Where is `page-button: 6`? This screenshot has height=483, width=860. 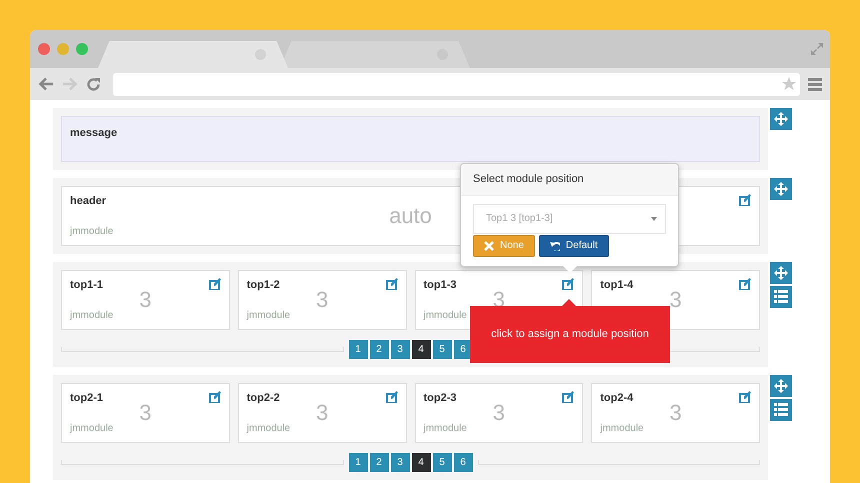
page-button: 6 is located at coordinates (463, 462).